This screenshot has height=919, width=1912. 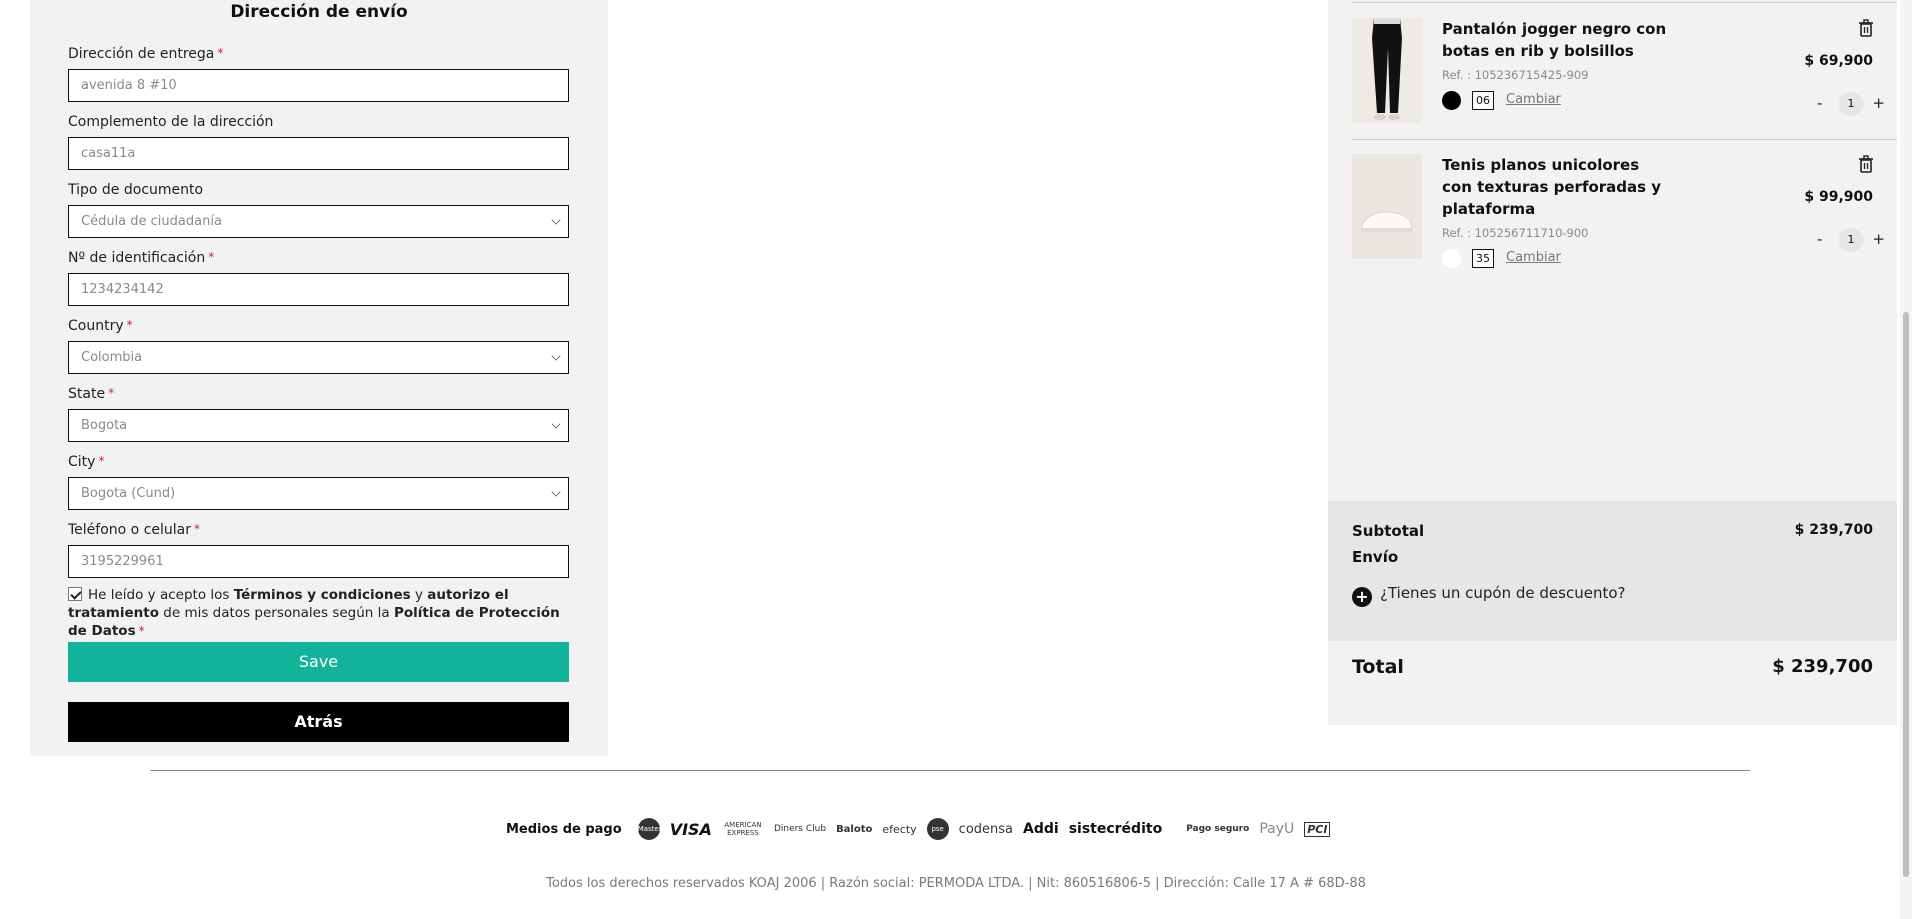 I want to click on save-button: Save, so click(x=318, y=662).